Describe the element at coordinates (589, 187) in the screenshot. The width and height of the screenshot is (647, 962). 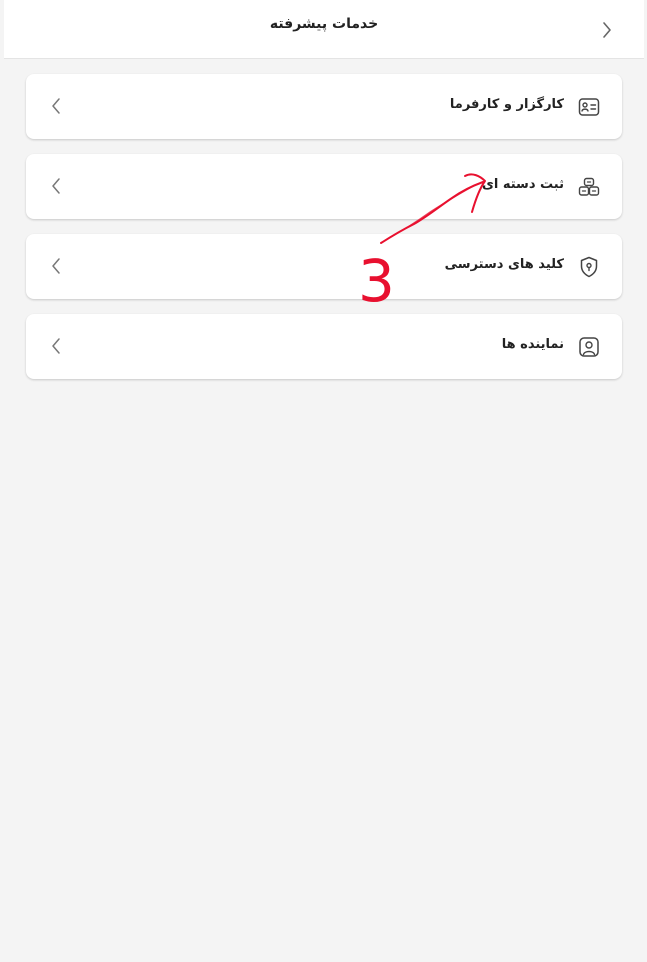
I see `boxes-icon` at that location.